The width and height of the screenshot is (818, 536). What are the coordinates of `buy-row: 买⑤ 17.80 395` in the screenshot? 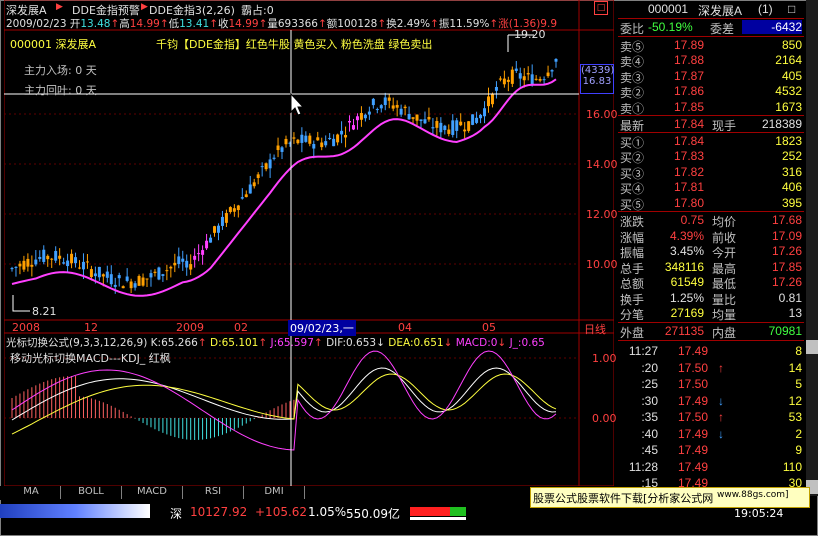 It's located at (711, 203).